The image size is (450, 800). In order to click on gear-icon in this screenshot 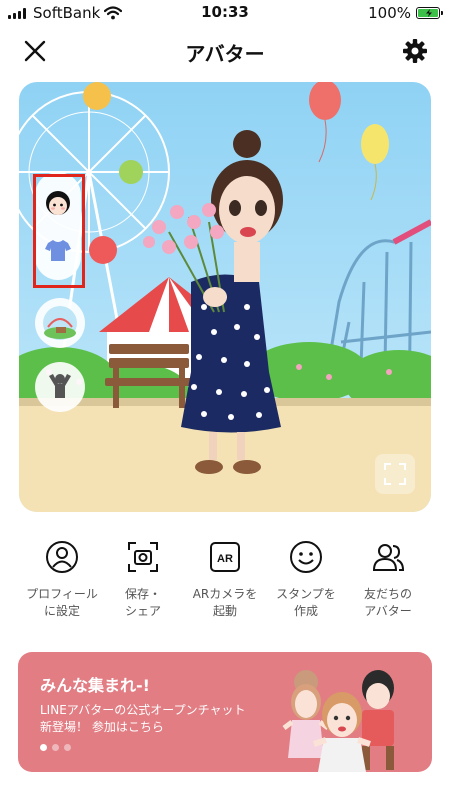, I will do `click(415, 51)`.